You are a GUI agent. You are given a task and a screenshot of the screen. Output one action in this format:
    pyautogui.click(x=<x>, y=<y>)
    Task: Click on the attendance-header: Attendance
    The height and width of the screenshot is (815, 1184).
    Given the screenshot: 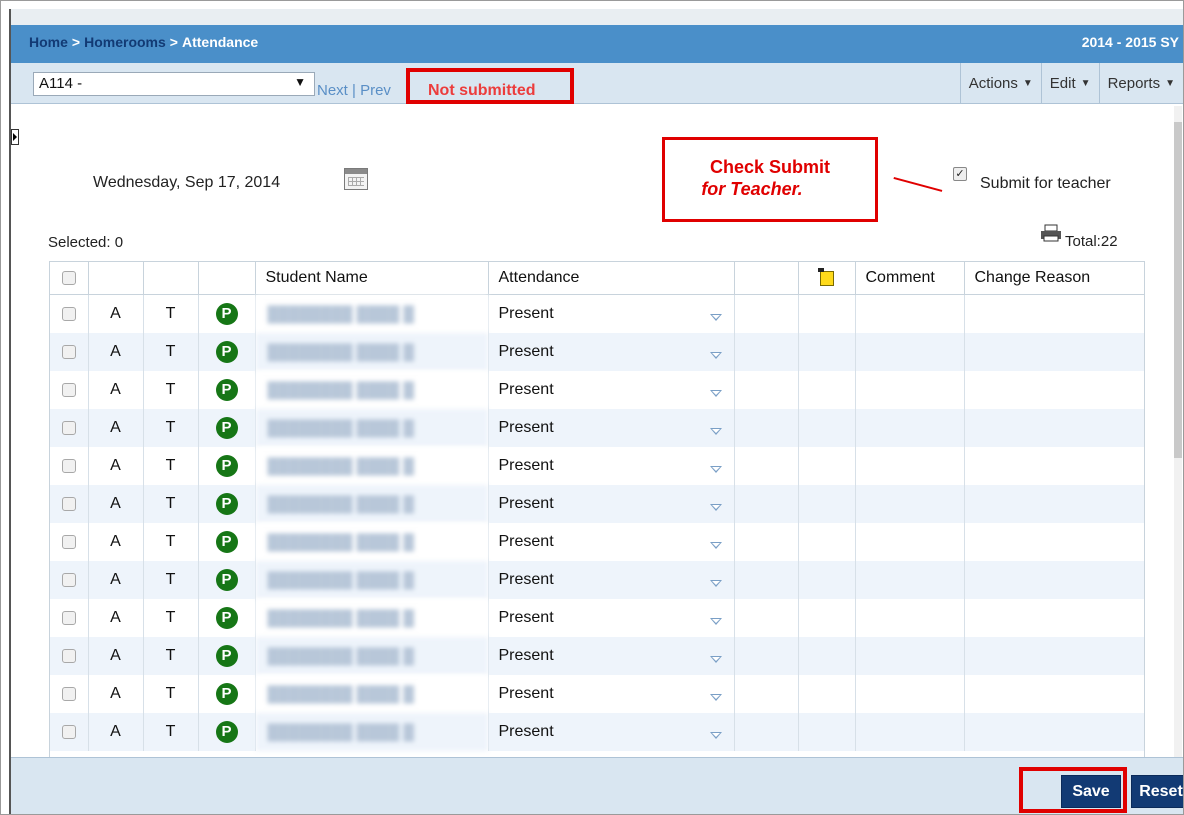 What is the action you would take?
    pyautogui.click(x=611, y=278)
    